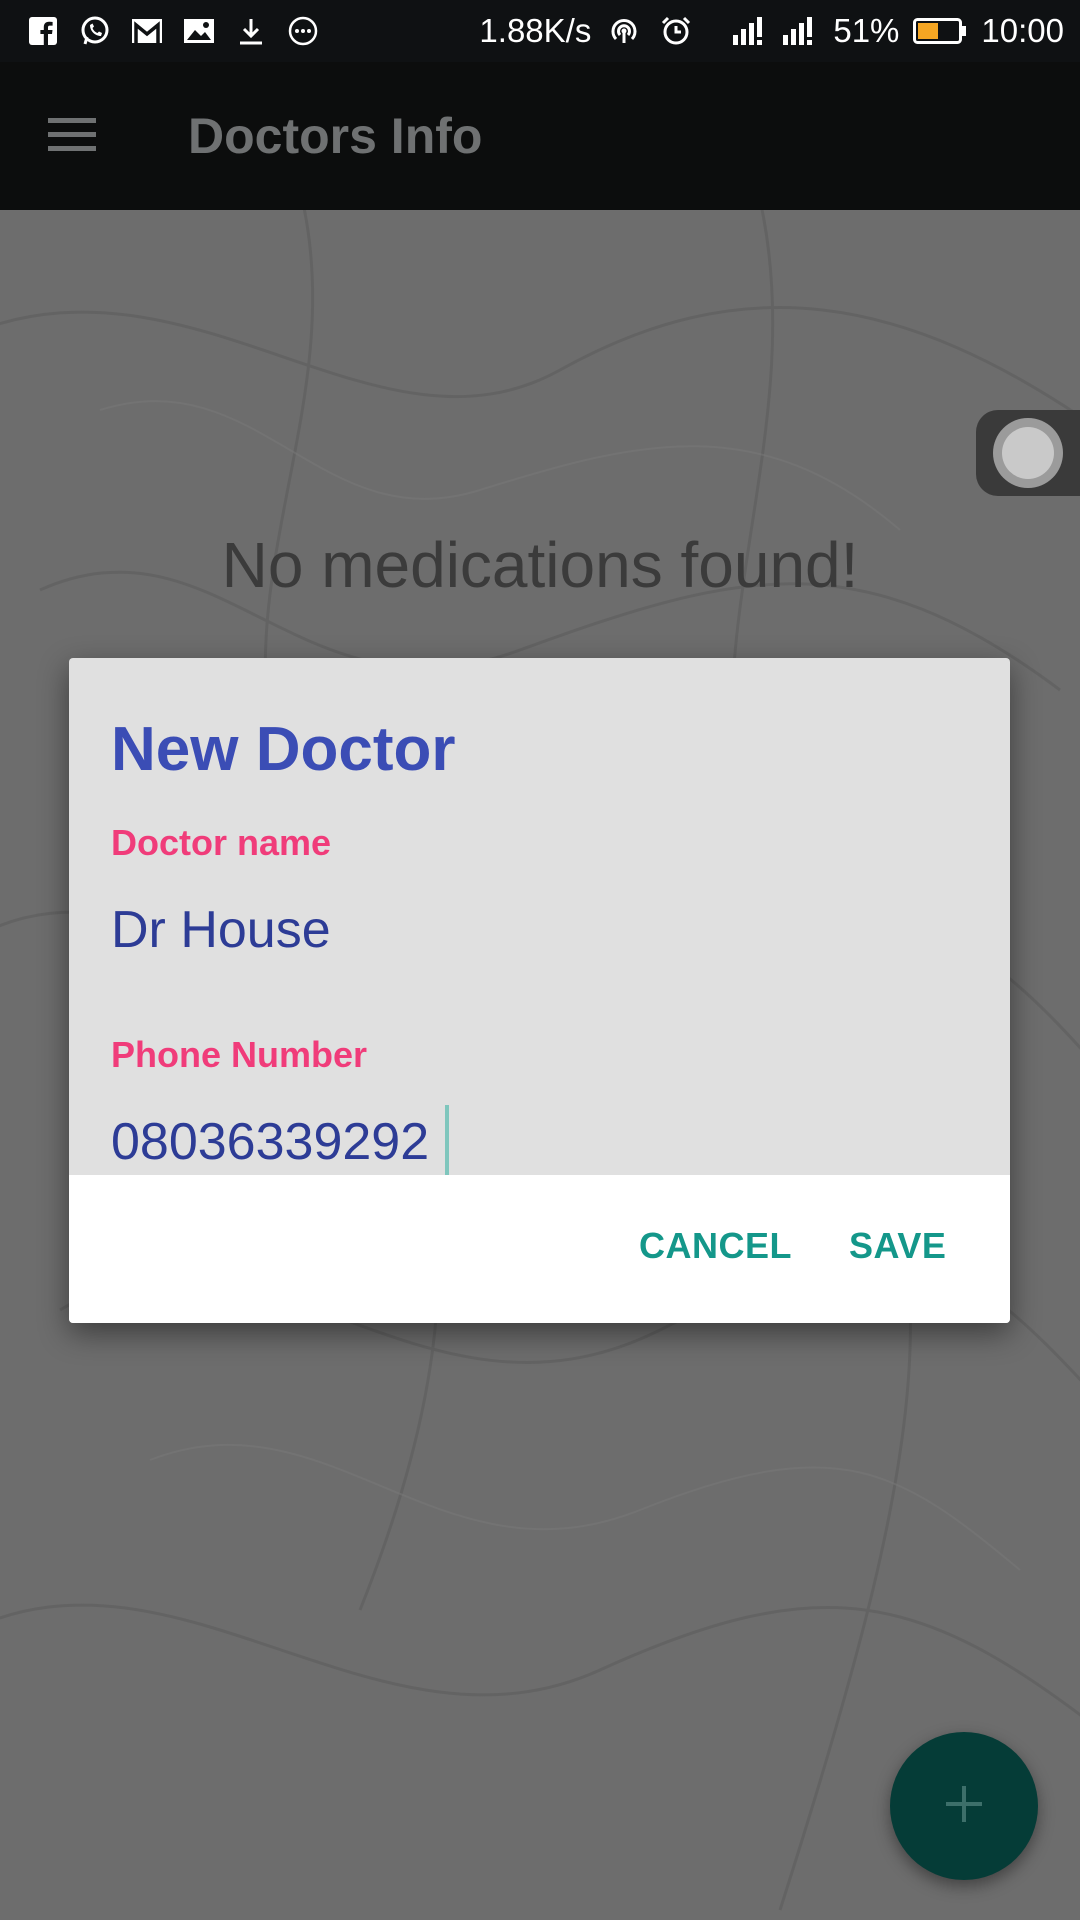 The image size is (1080, 1920). Describe the element at coordinates (539, 1249) in the screenshot. I see `dialog-actions: CANCEL SAVE` at that location.